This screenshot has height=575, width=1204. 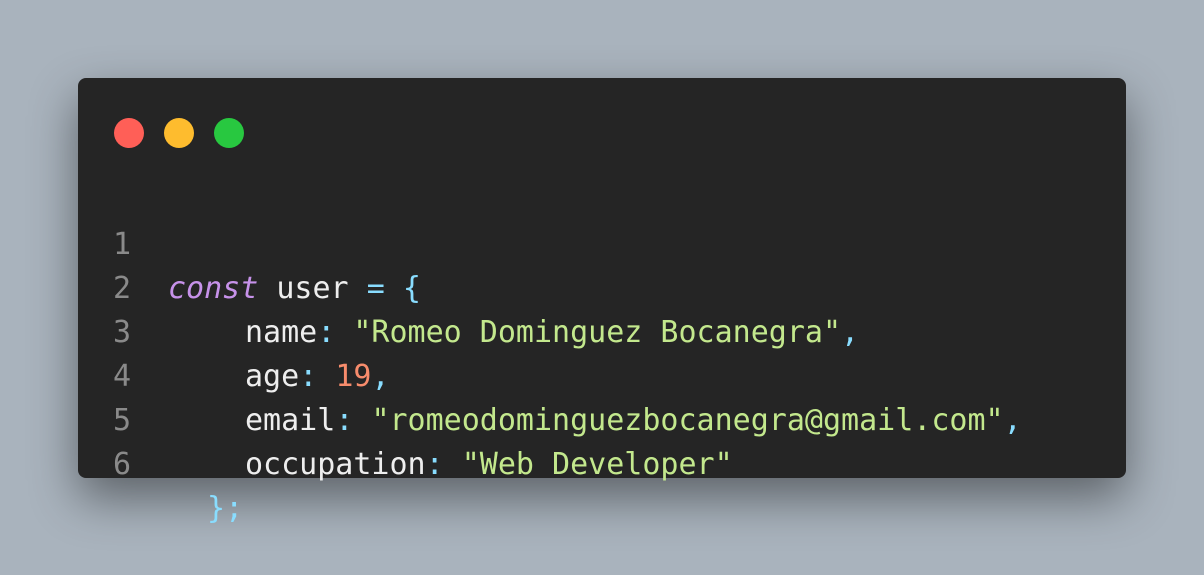 I want to click on string-value: "romeodominguezbocanegra@gmail.com", so click(x=687, y=420).